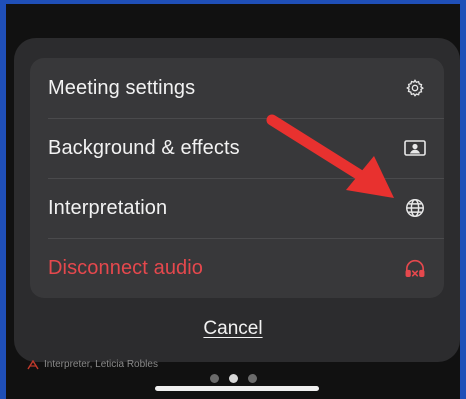 Image resolution: width=466 pixels, height=399 pixels. Describe the element at coordinates (233, 2) in the screenshot. I see `frame-border-top` at that location.